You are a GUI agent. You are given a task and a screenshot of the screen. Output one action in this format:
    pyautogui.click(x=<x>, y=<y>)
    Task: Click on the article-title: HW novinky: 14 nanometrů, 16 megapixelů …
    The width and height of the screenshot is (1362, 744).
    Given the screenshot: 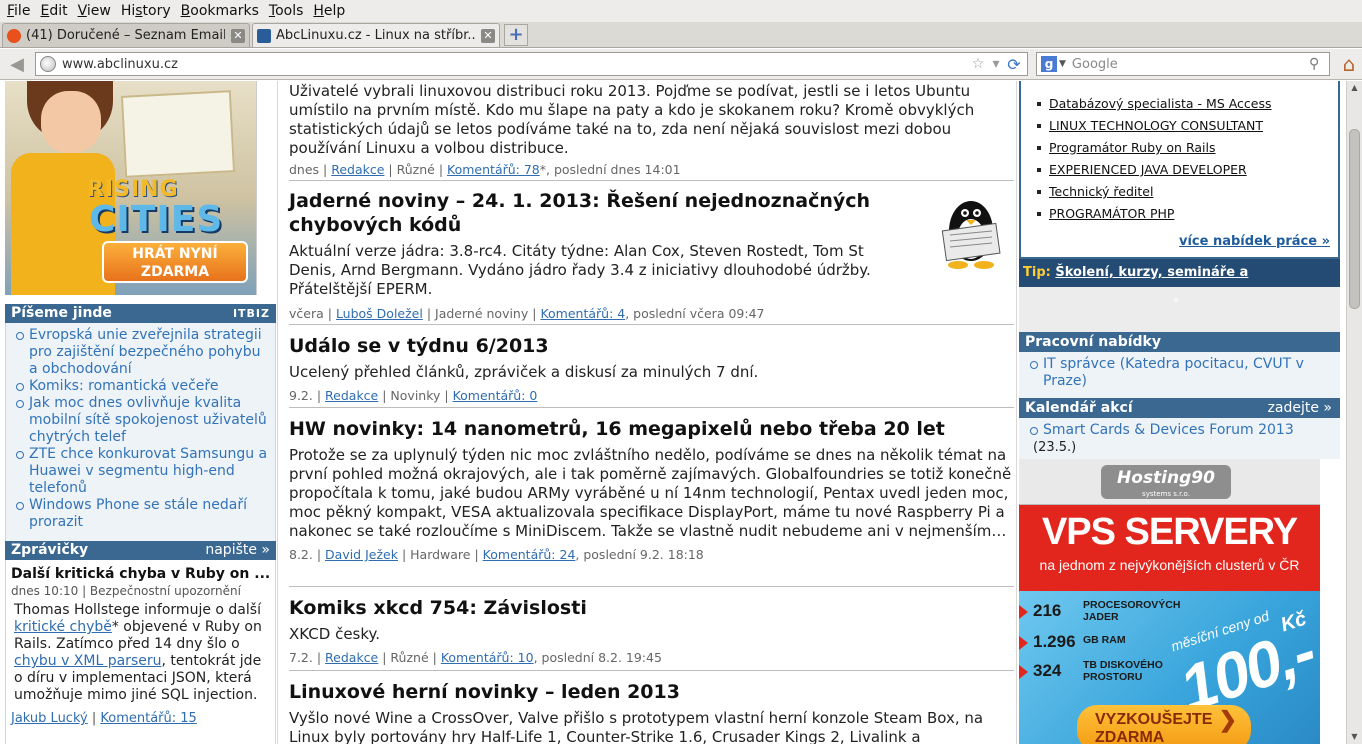 What is the action you would take?
    pyautogui.click(x=651, y=429)
    